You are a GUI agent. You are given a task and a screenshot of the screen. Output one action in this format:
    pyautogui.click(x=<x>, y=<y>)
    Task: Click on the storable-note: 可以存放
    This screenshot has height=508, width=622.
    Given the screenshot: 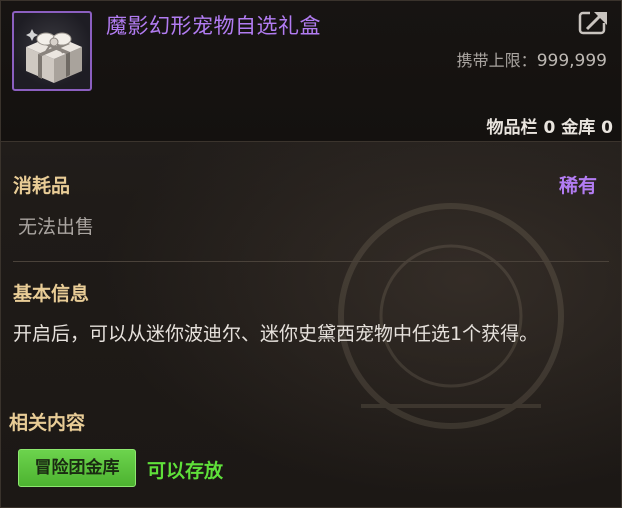 What is the action you would take?
    pyautogui.click(x=185, y=471)
    